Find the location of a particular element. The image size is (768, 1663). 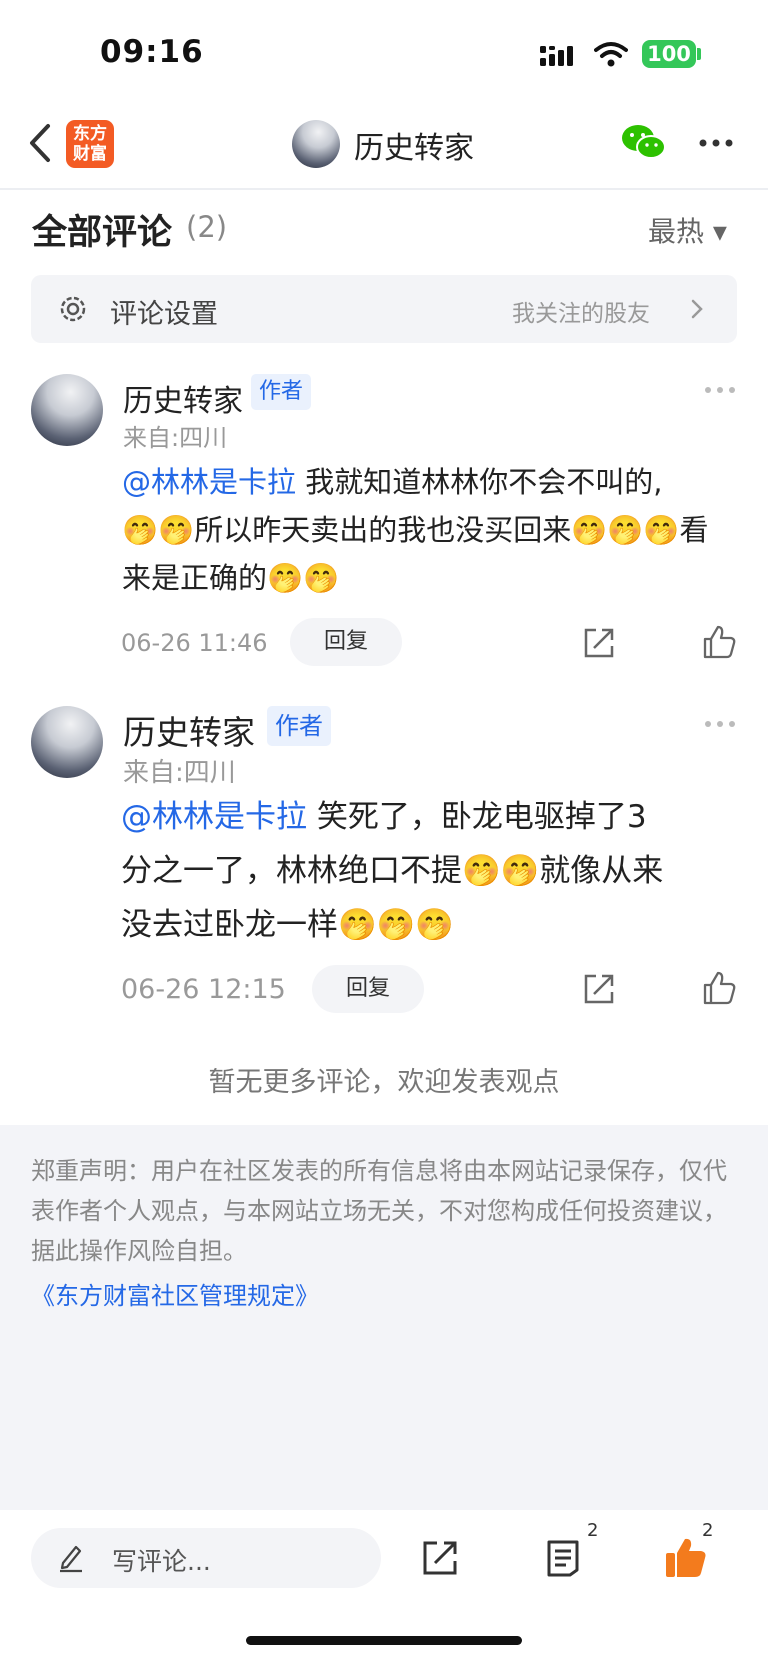

brand-line1: 东方 is located at coordinates (90, 134).